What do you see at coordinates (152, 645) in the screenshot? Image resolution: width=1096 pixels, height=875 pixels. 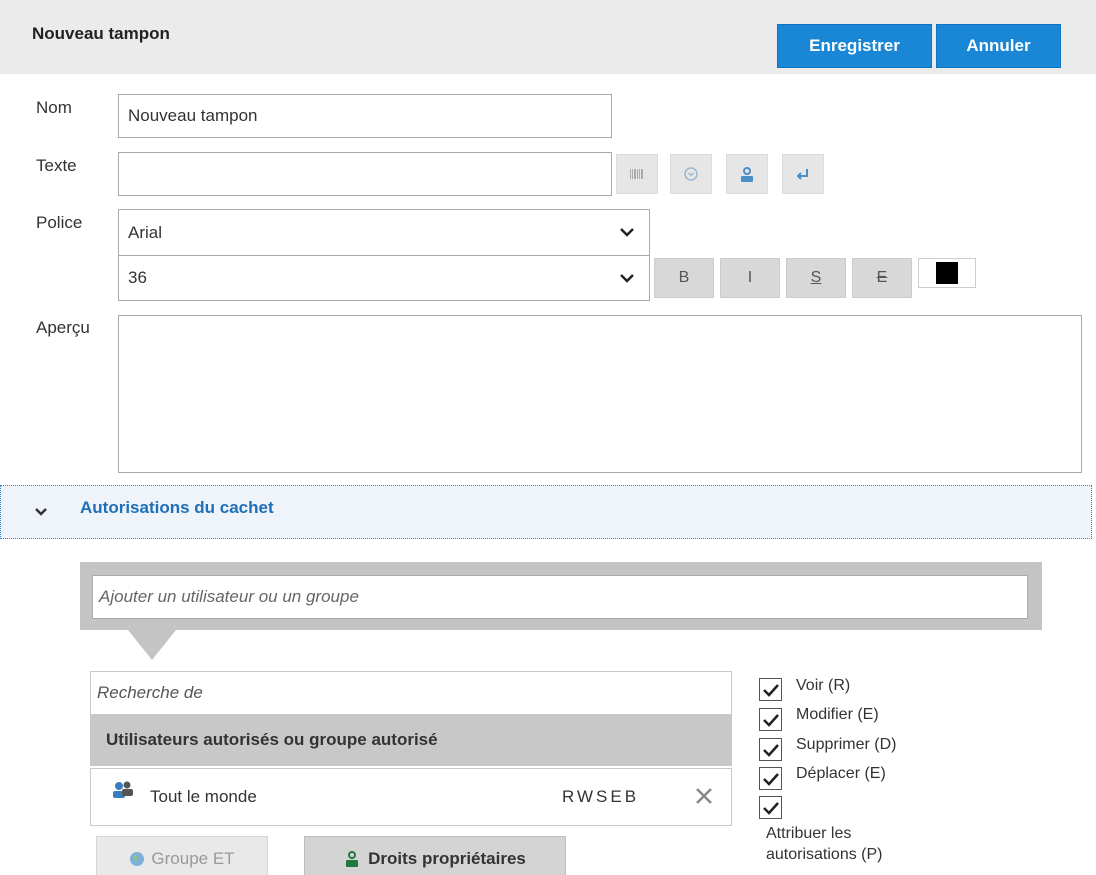 I see `panel-pointer` at bounding box center [152, 645].